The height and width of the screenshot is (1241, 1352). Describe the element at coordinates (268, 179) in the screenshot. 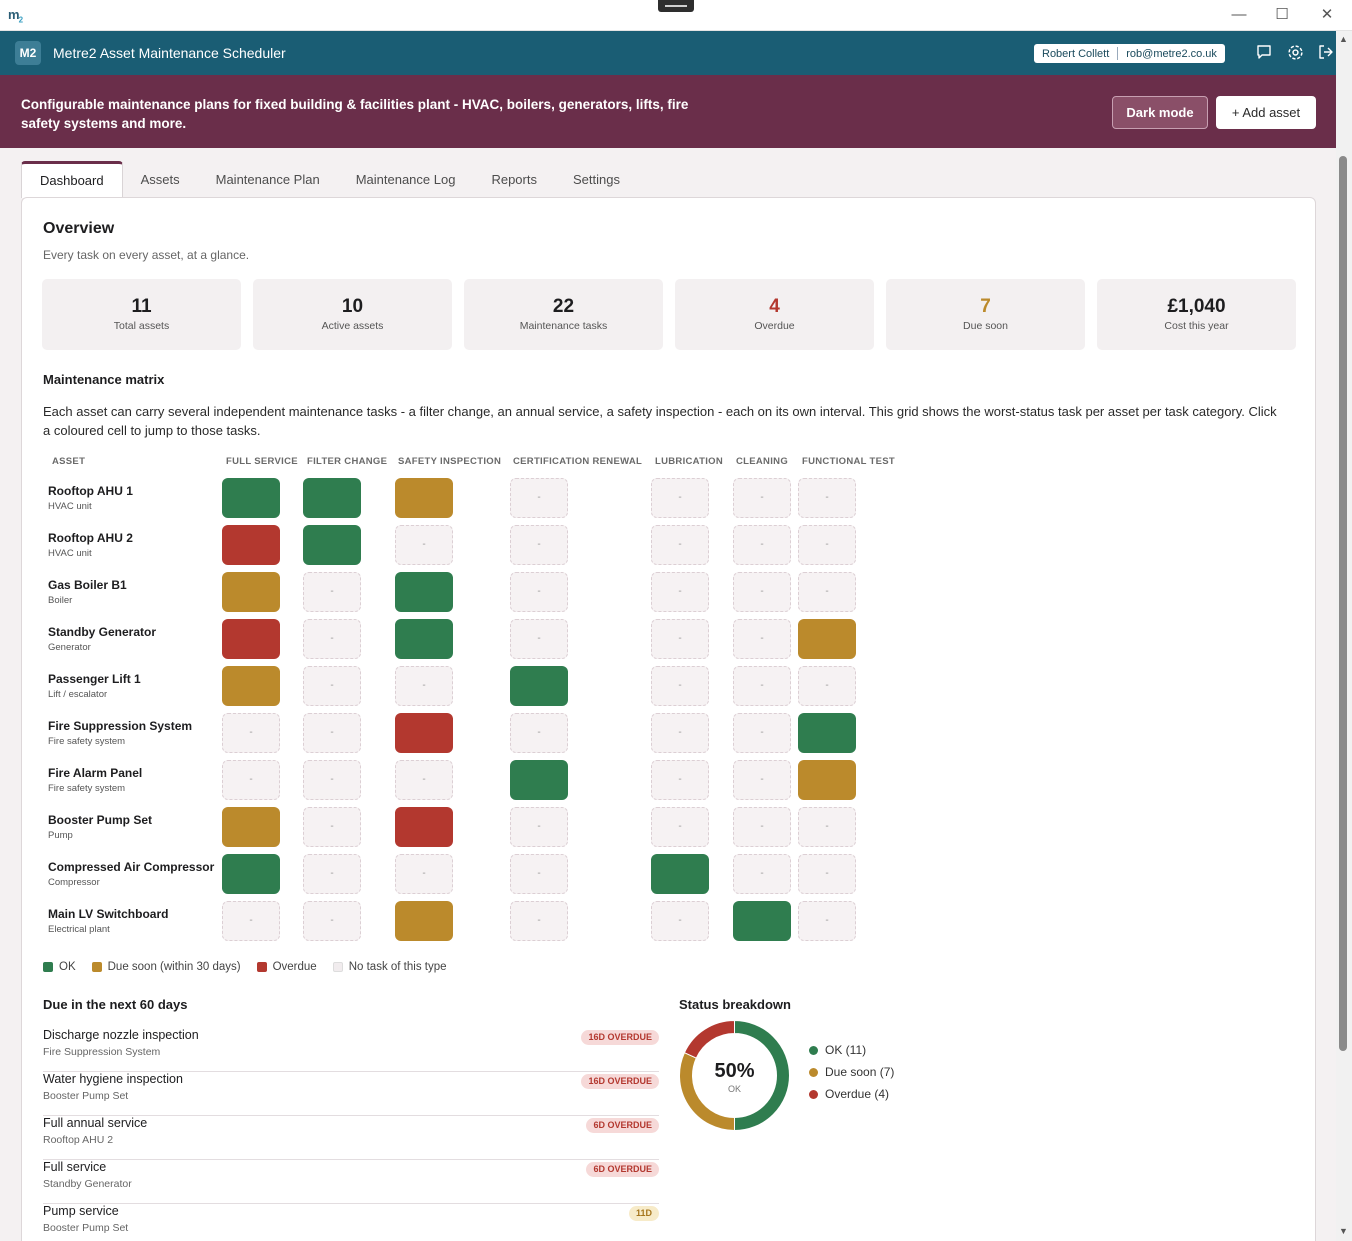

I see `tab-maintenance-plan: Maintenance Plan` at that location.